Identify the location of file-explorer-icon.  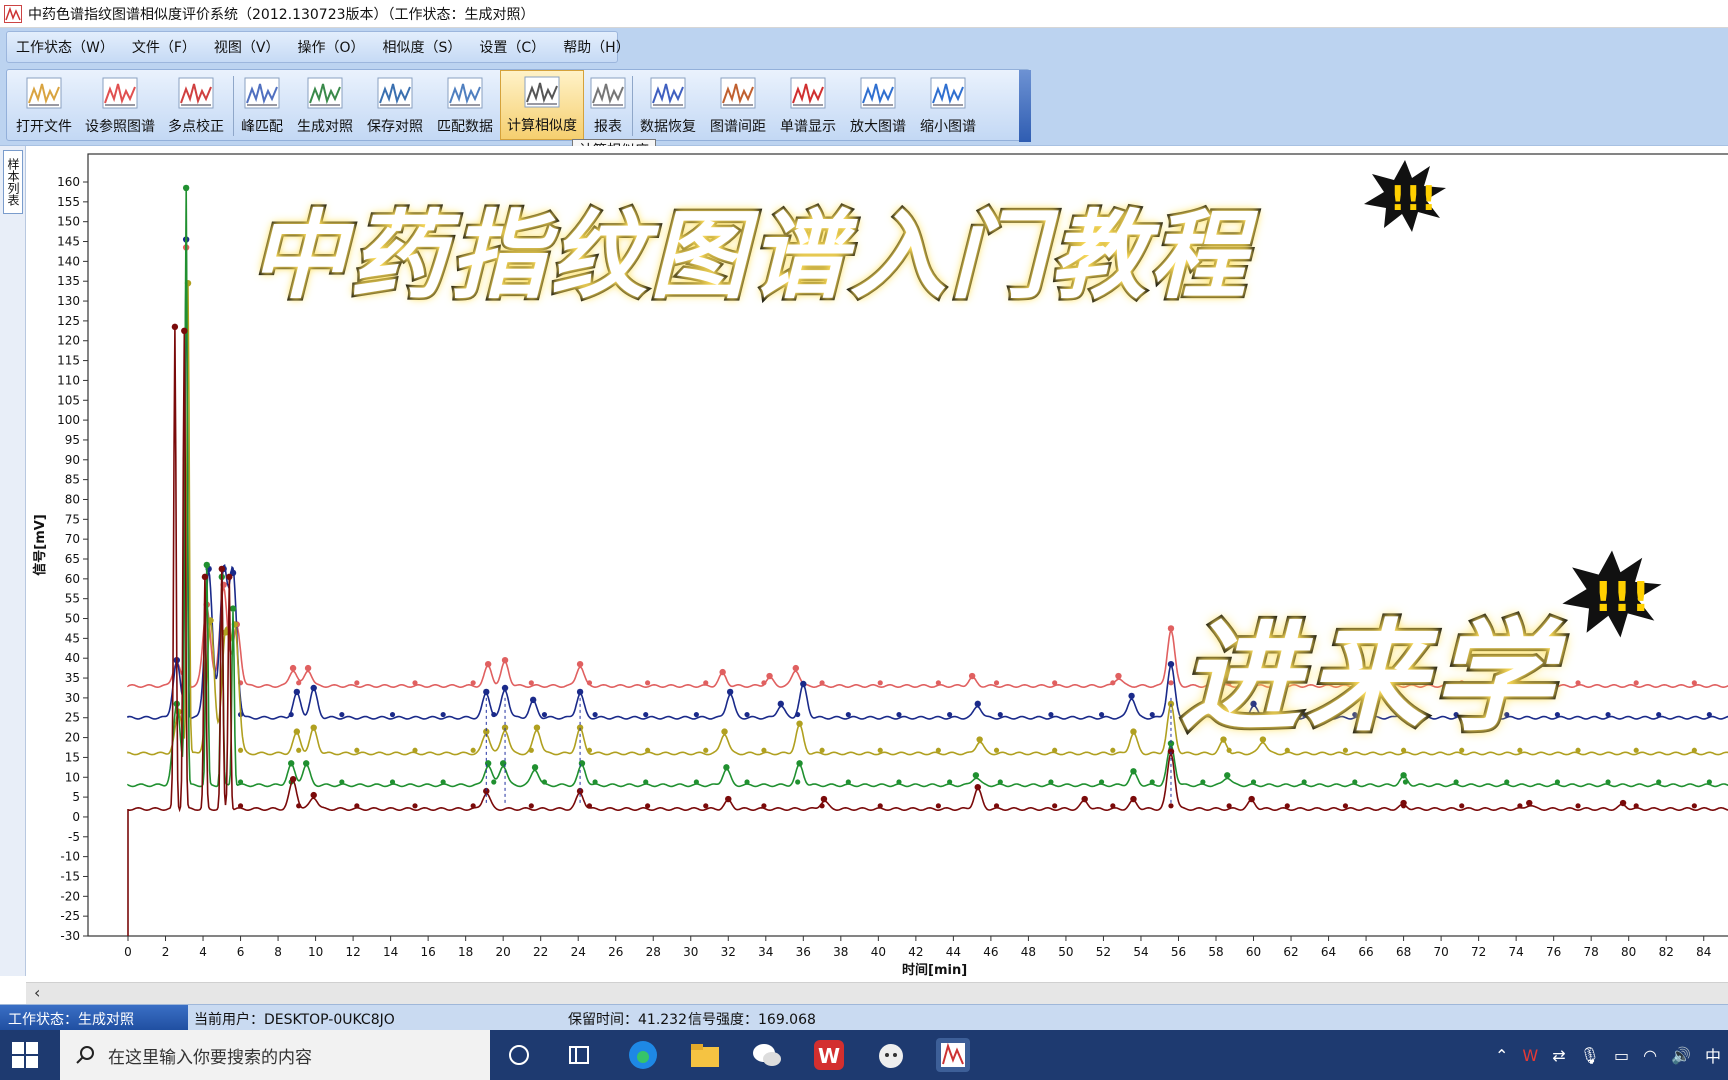
(705, 1055).